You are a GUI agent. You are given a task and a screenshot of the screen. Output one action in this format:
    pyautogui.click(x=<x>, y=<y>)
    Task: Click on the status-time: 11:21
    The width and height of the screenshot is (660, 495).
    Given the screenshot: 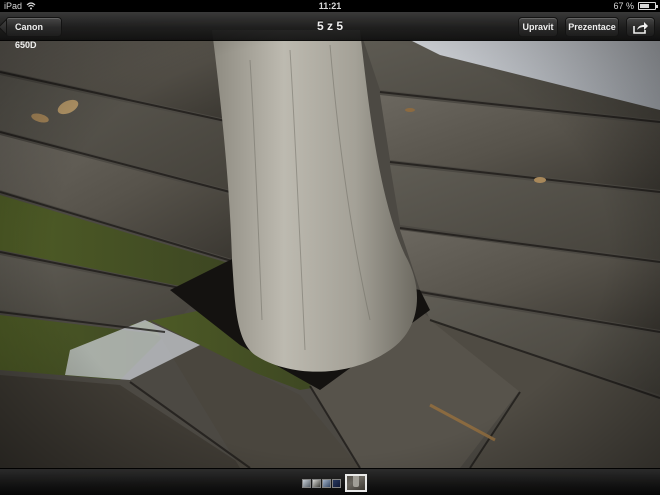 What is the action you would take?
    pyautogui.click(x=330, y=6)
    